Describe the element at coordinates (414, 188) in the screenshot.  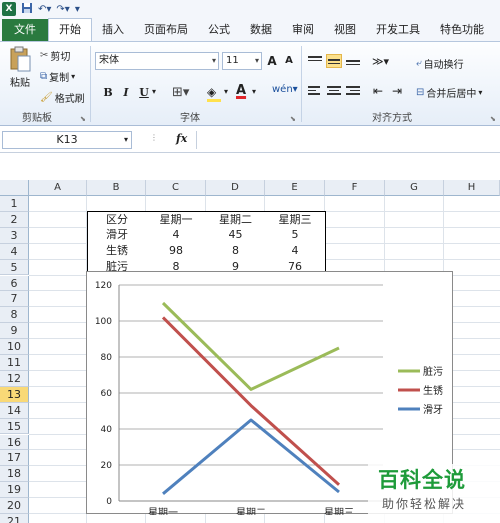
I see `column-header-g: G` at that location.